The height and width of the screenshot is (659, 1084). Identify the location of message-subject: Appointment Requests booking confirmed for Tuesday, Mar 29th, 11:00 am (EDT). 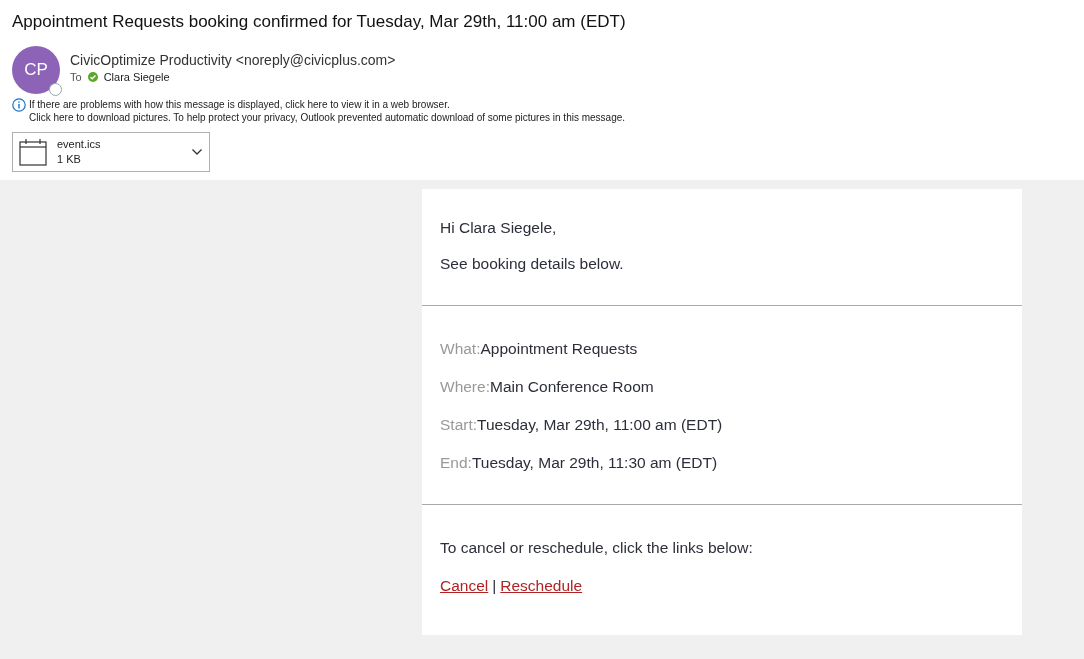
(319, 22).